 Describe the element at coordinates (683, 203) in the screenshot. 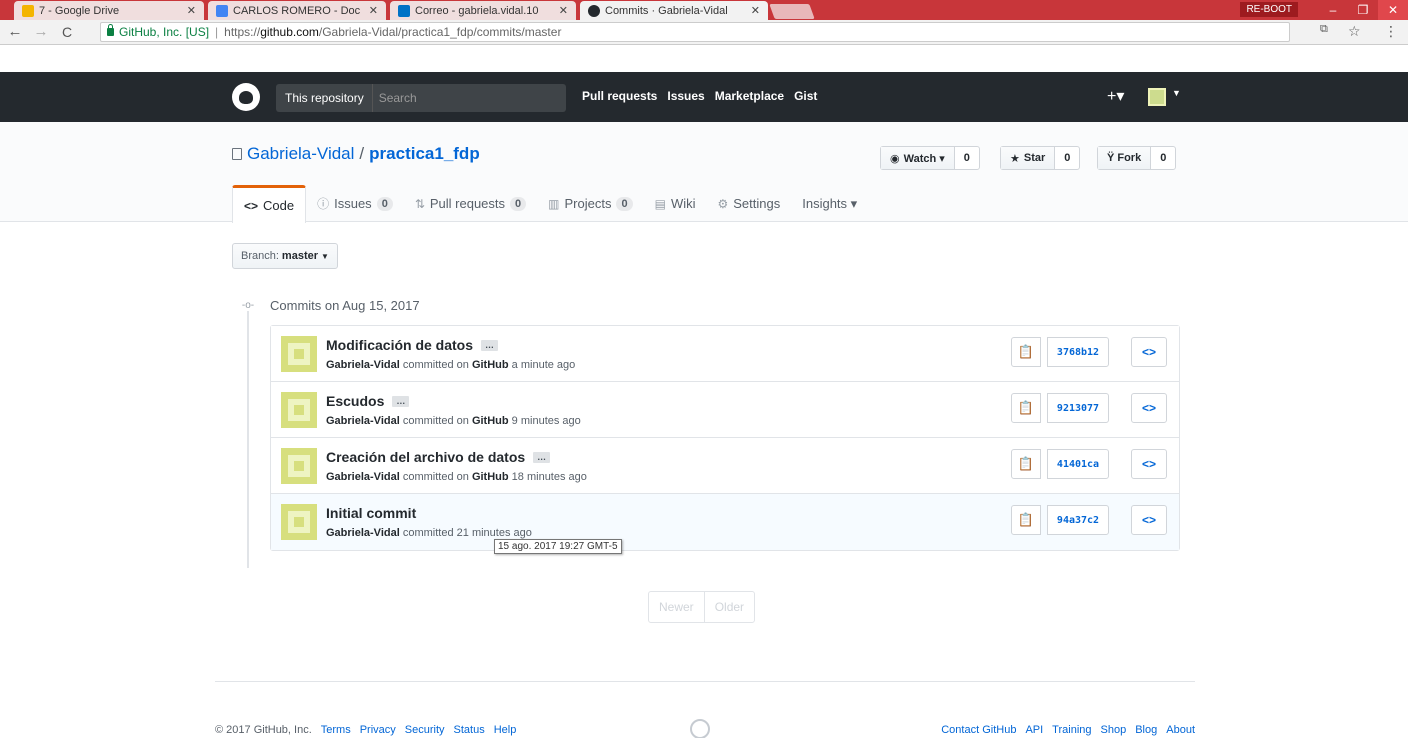

I see `tab-label: Wiki` at that location.